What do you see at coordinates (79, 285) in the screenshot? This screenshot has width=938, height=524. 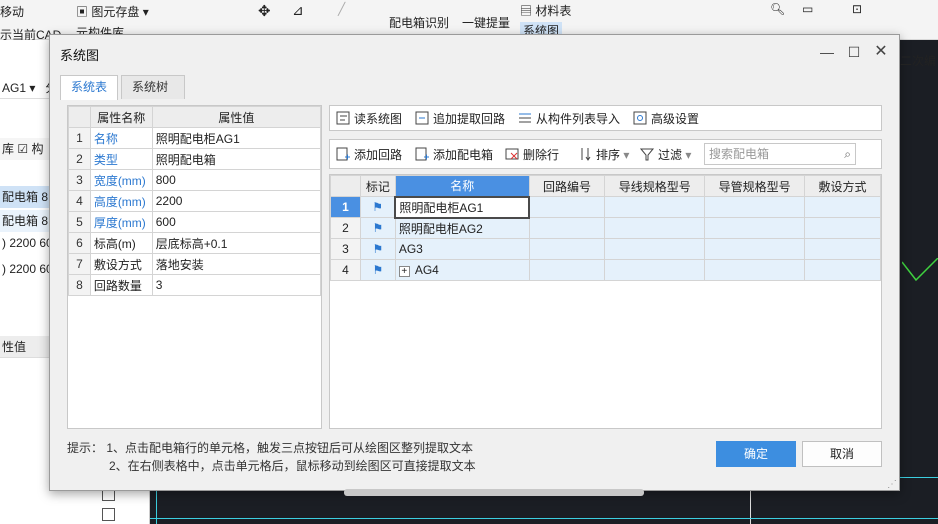 I see `prop-row-num: 8` at bounding box center [79, 285].